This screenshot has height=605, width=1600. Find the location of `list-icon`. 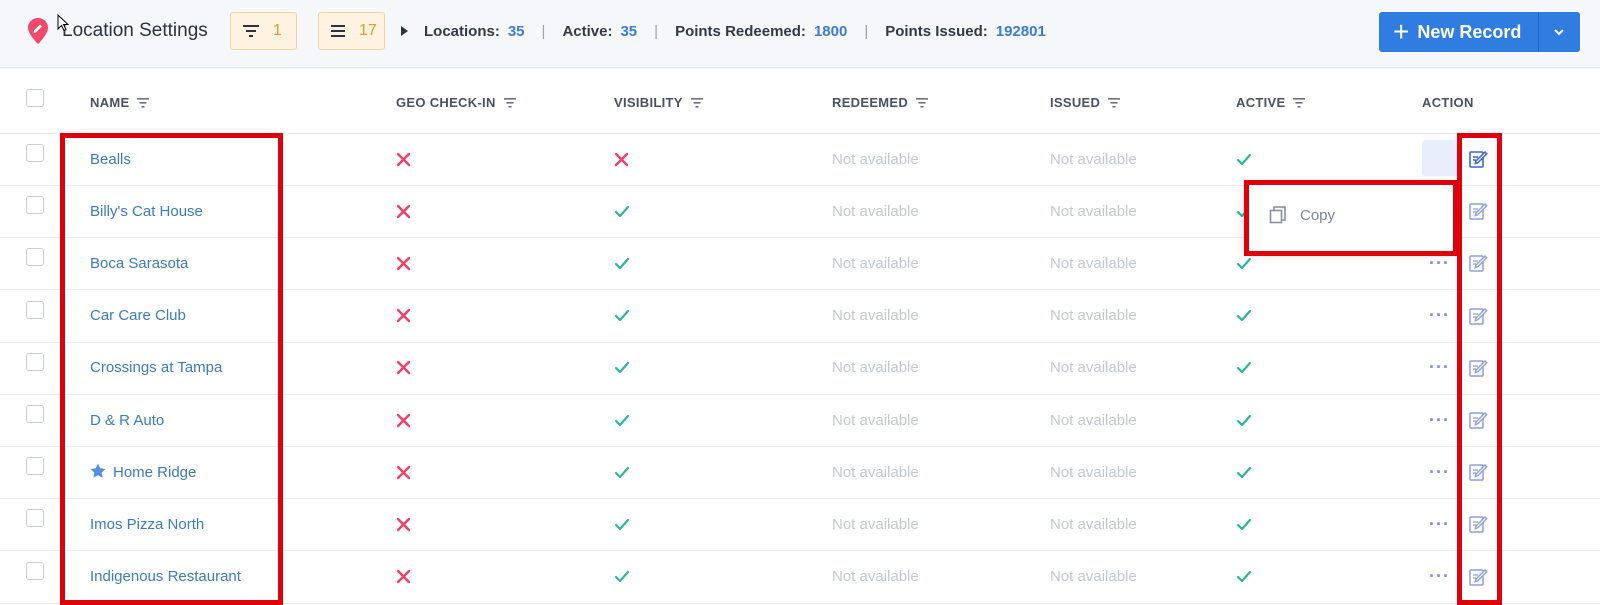

list-icon is located at coordinates (338, 31).